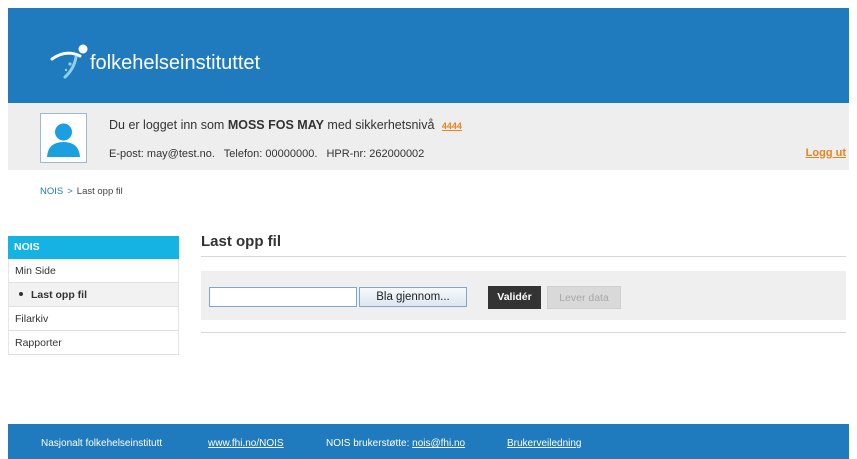 The width and height of the screenshot is (857, 459). Describe the element at coordinates (584, 297) in the screenshot. I see `deliver-data-button: Lever data` at that location.